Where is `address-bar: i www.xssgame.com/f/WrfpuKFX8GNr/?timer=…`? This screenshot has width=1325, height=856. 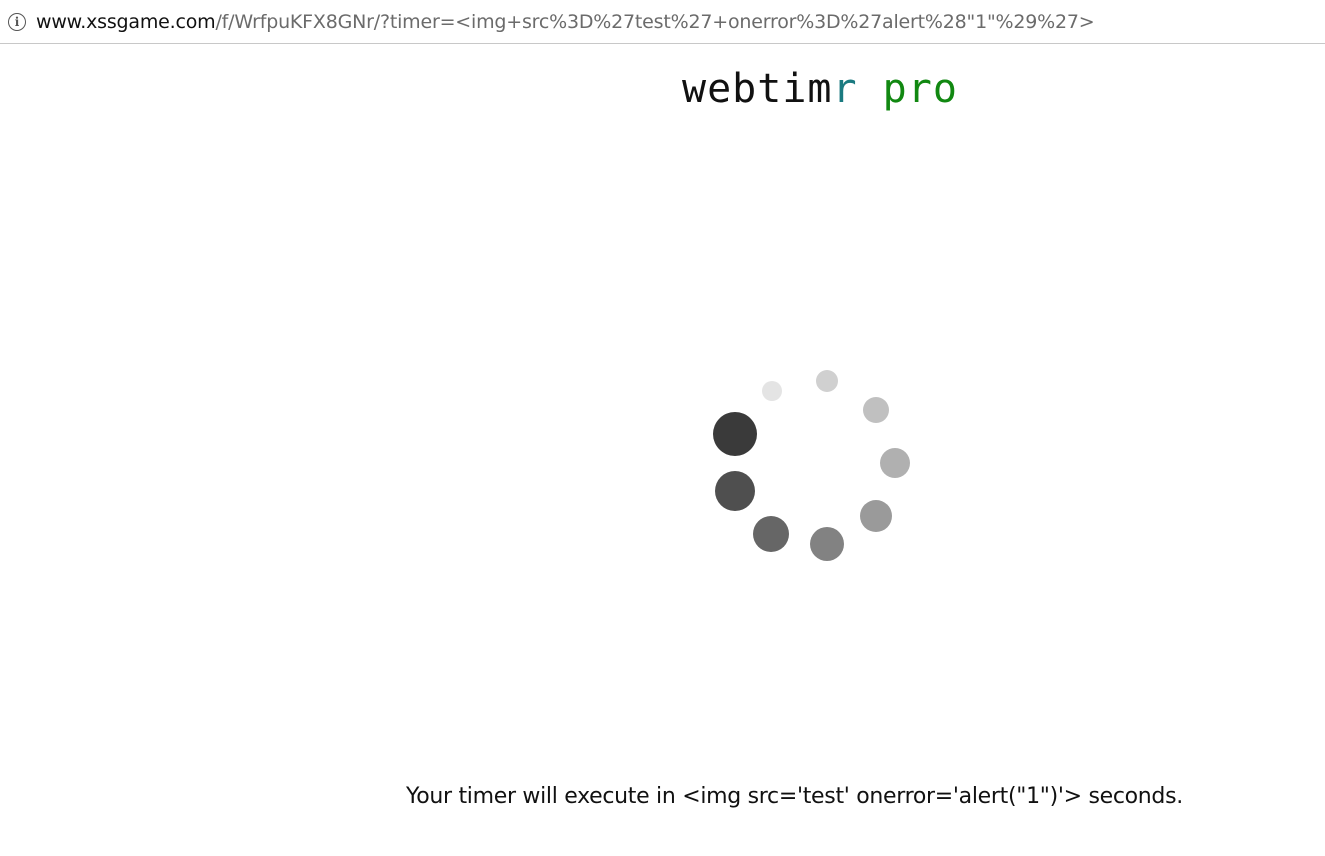
address-bar: i www.xssgame.com/f/WrfpuKFX8GNr/?timer=… is located at coordinates (662, 22).